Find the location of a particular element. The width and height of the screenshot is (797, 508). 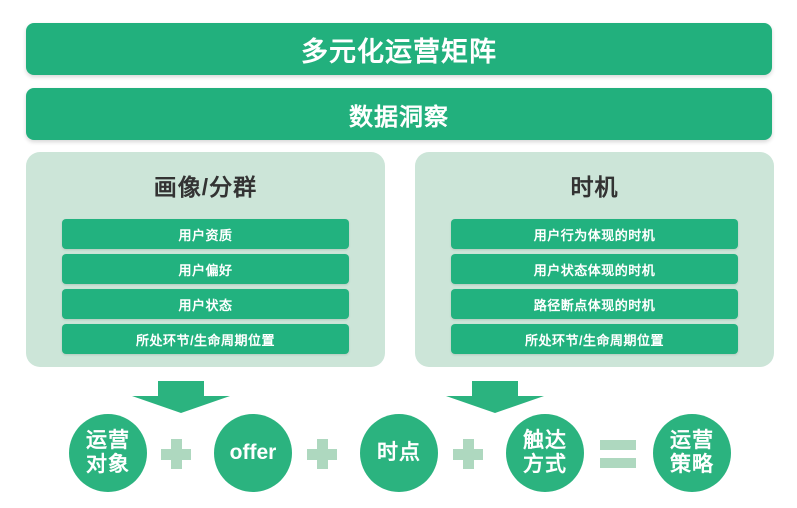

banner-main-title: 多元化运营矩阵 is located at coordinates (399, 49).